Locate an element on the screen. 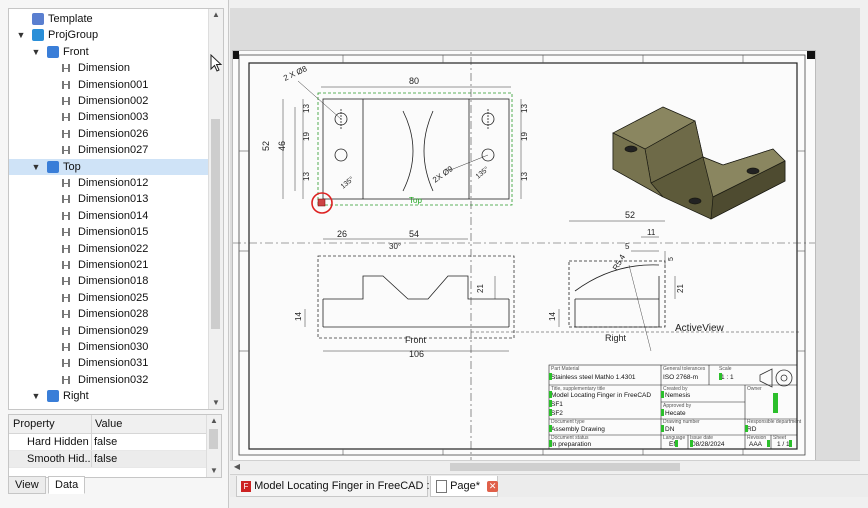  dim-5: 5 is located at coordinates (627, 246).